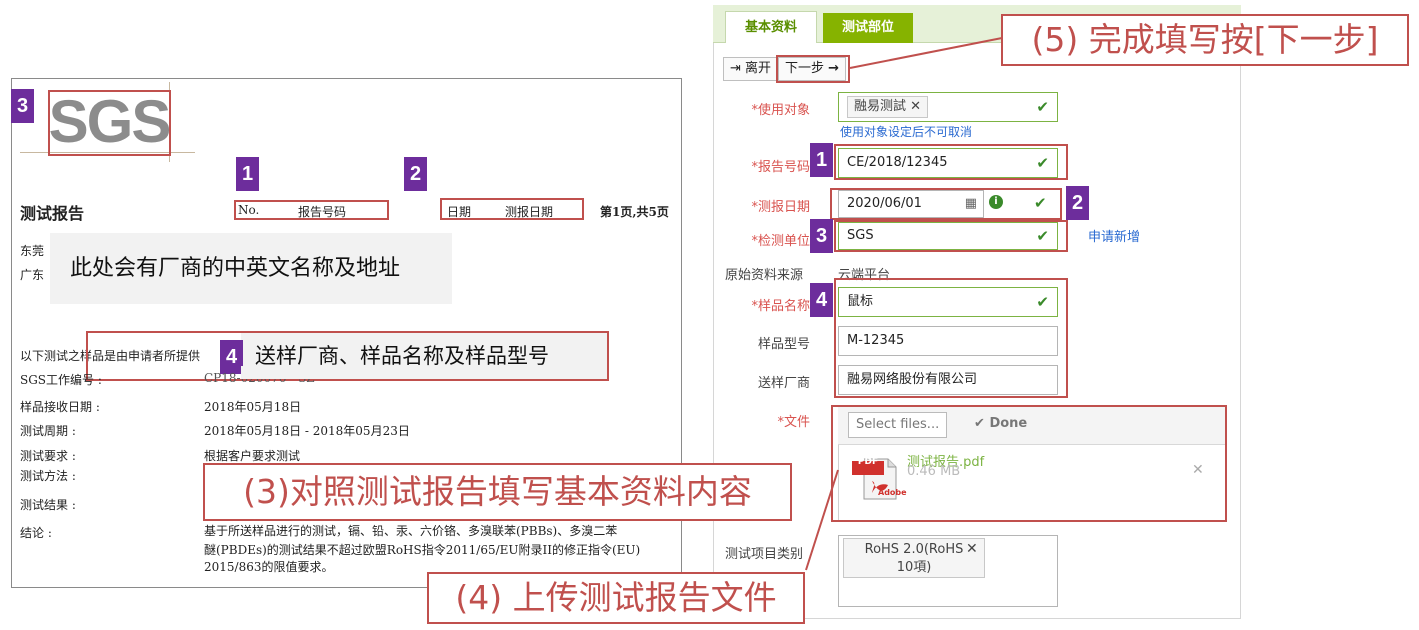 The image size is (1419, 630). I want to click on step5-callout: (5) 完成填写按[下一步], so click(1205, 40).